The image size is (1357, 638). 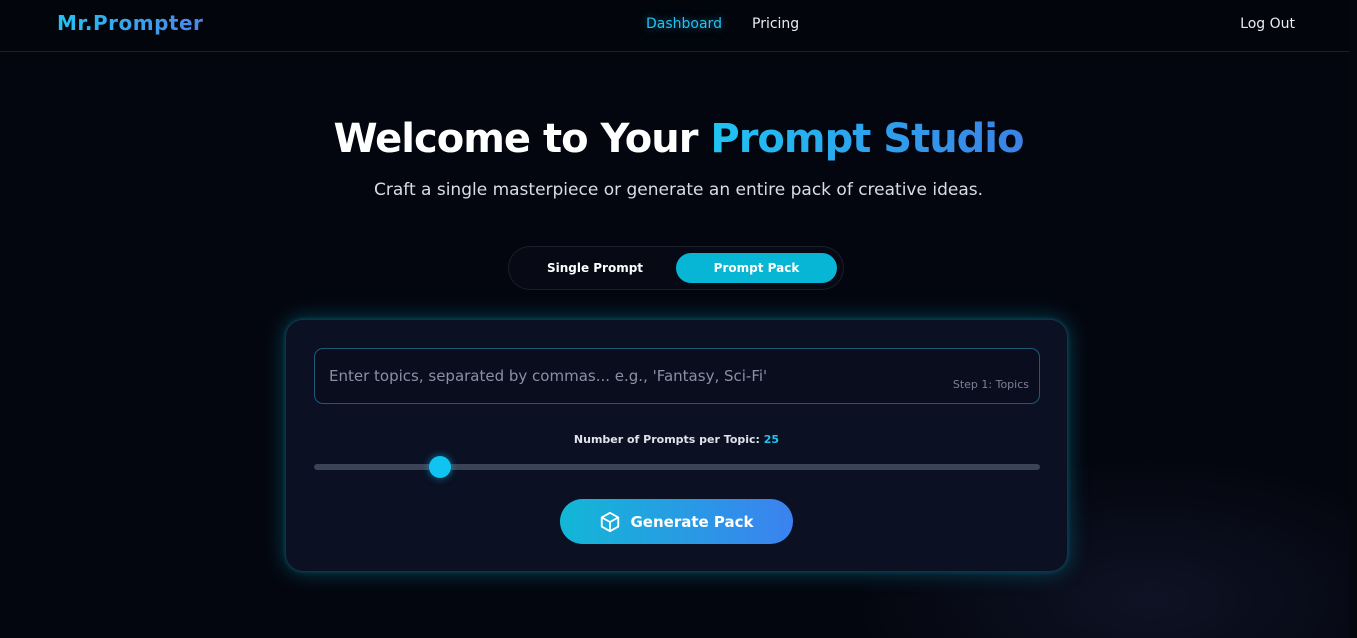 What do you see at coordinates (756, 268) in the screenshot?
I see `prompt-pack-tab: Prompt Pack` at bounding box center [756, 268].